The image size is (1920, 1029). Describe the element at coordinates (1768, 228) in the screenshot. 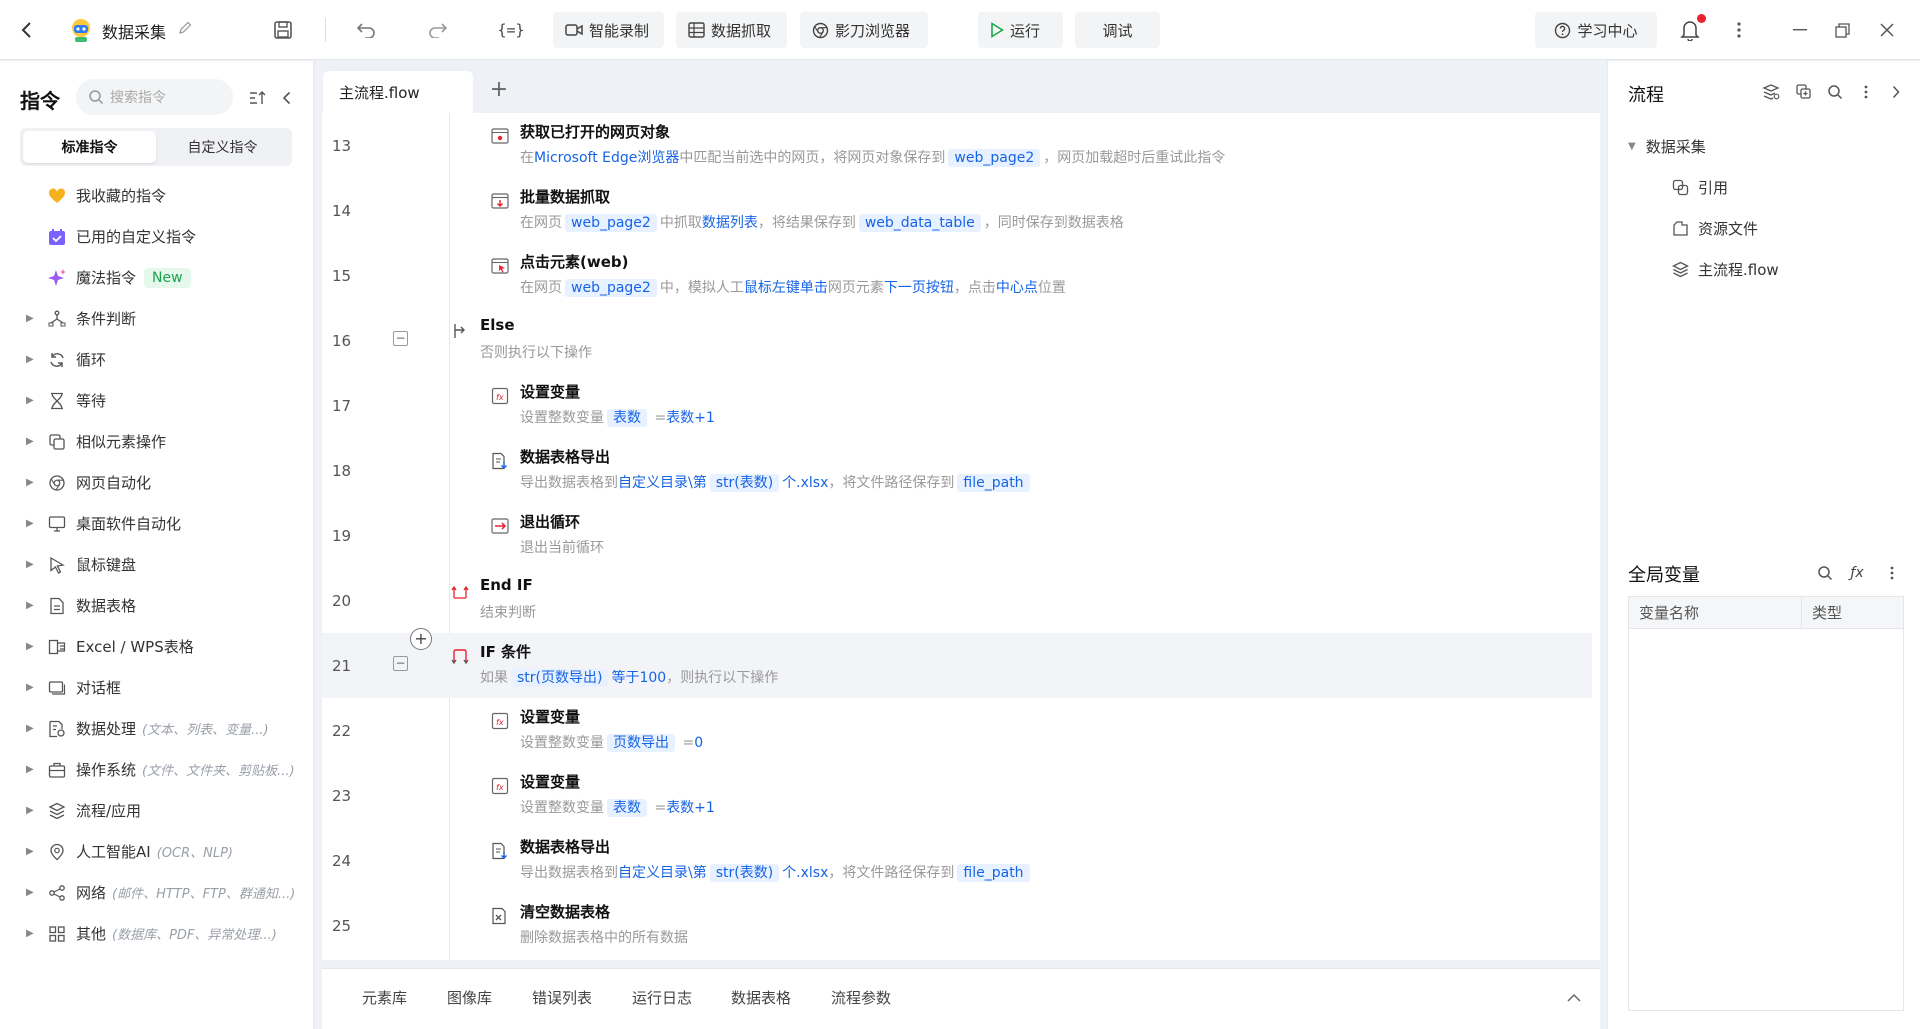

I see `flow-tree-item-resources: 资源文件` at that location.